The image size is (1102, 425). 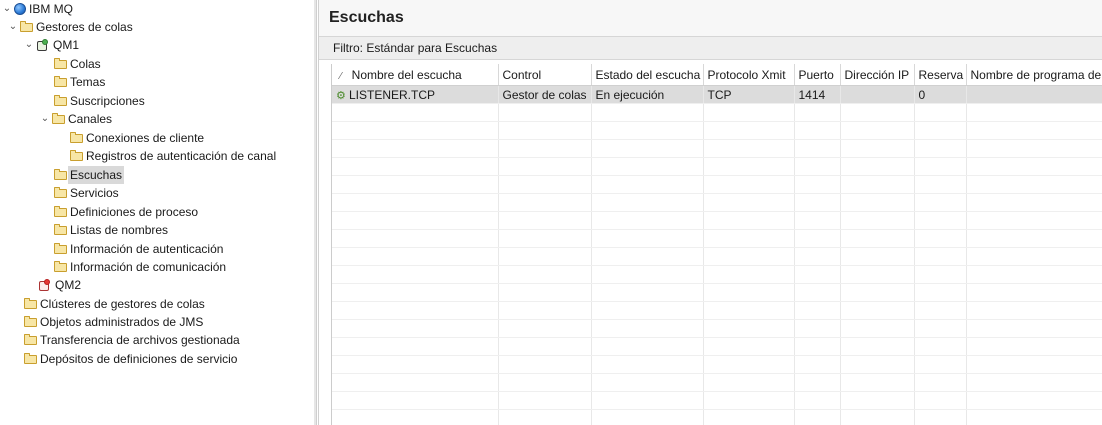 I want to click on column-header-estado: Estado del escucha, so click(x=647, y=75).